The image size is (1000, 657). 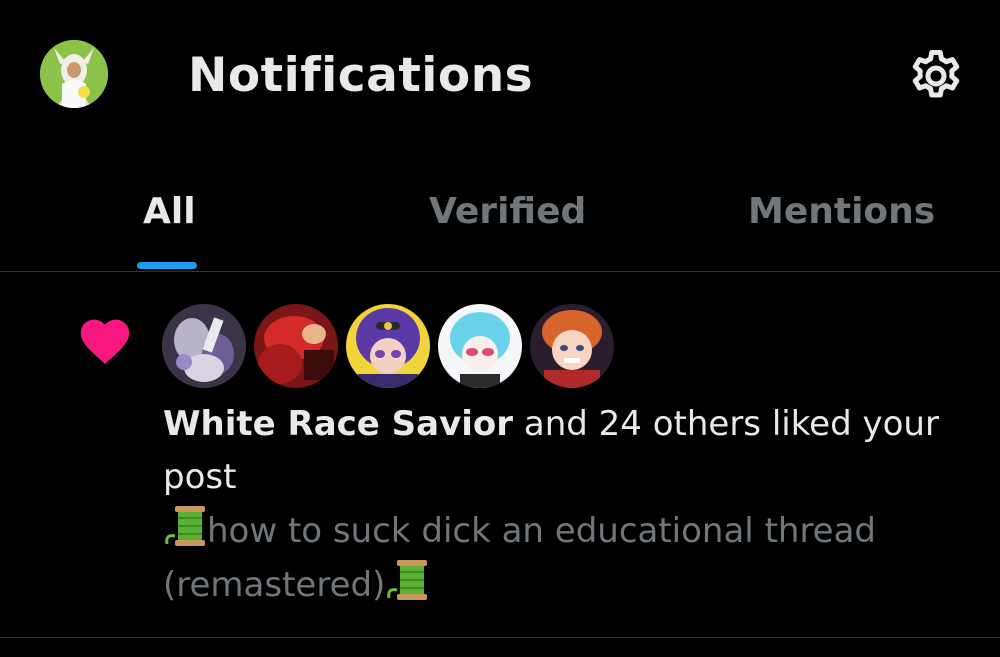 What do you see at coordinates (169, 211) in the screenshot?
I see `tab-all-label: All` at bounding box center [169, 211].